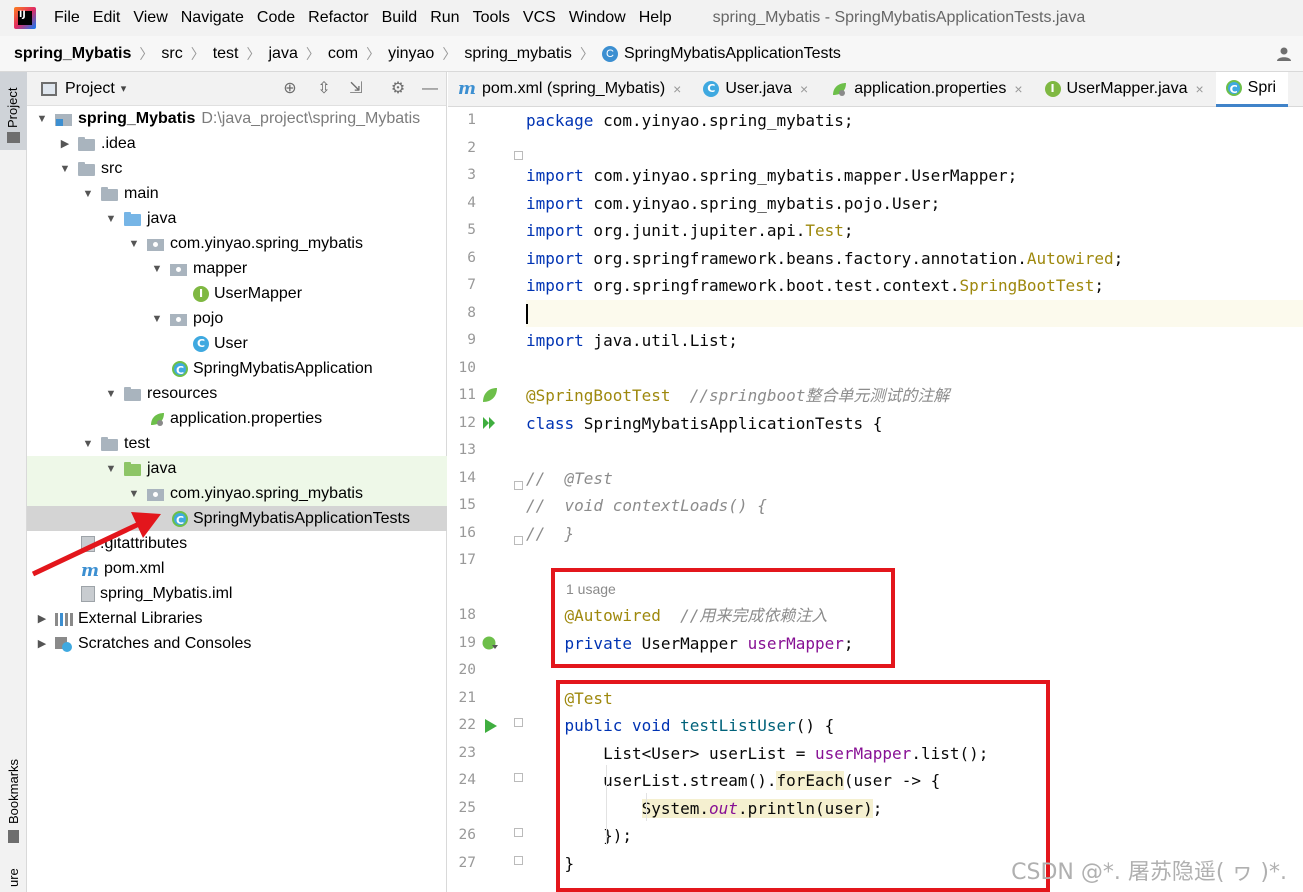 Image resolution: width=1303 pixels, height=892 pixels. What do you see at coordinates (237, 418) in the screenshot?
I see `tree-item-application-properties: application.properties` at bounding box center [237, 418].